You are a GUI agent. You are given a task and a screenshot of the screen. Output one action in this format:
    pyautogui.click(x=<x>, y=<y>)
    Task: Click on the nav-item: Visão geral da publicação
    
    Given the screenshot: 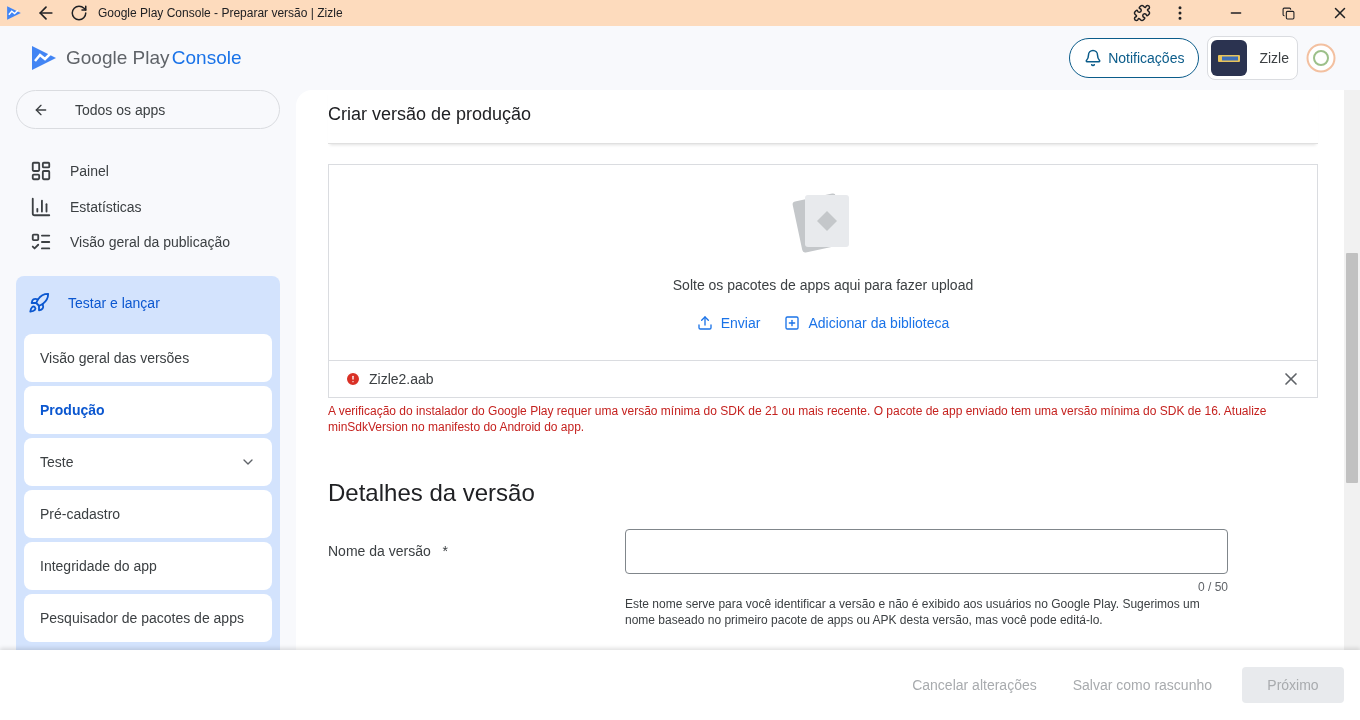 What is the action you would take?
    pyautogui.click(x=148, y=242)
    